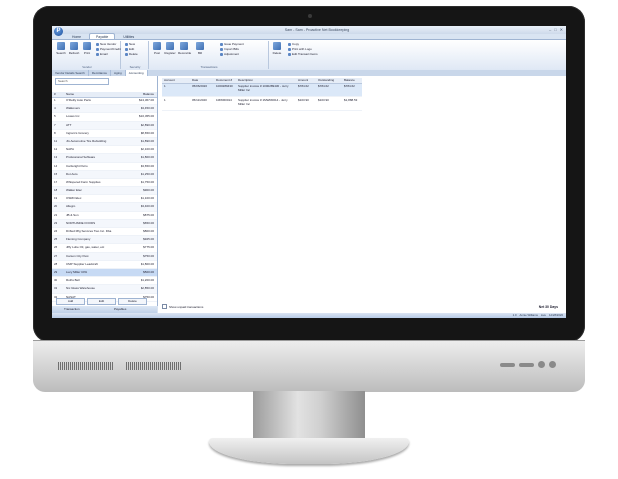  Describe the element at coordinates (195, 80) in the screenshot. I see `column-header-date: Date` at that location.